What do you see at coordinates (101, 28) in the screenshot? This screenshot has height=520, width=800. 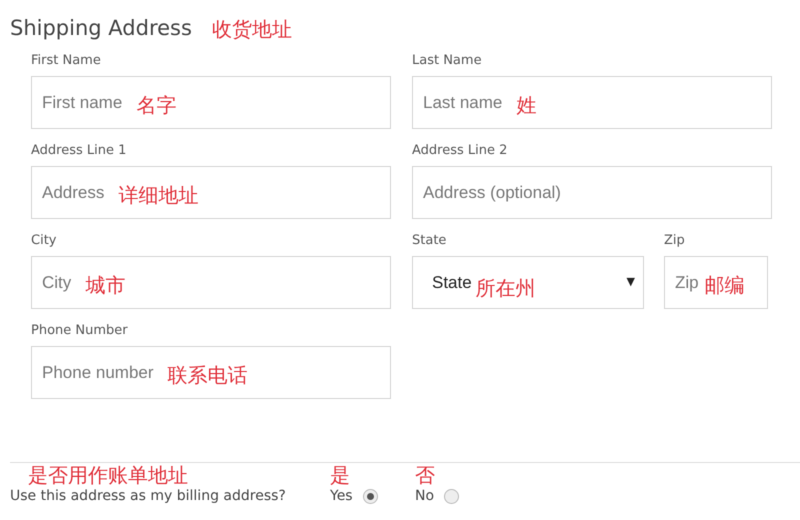 I see `form-title: Shipping Address` at bounding box center [101, 28].